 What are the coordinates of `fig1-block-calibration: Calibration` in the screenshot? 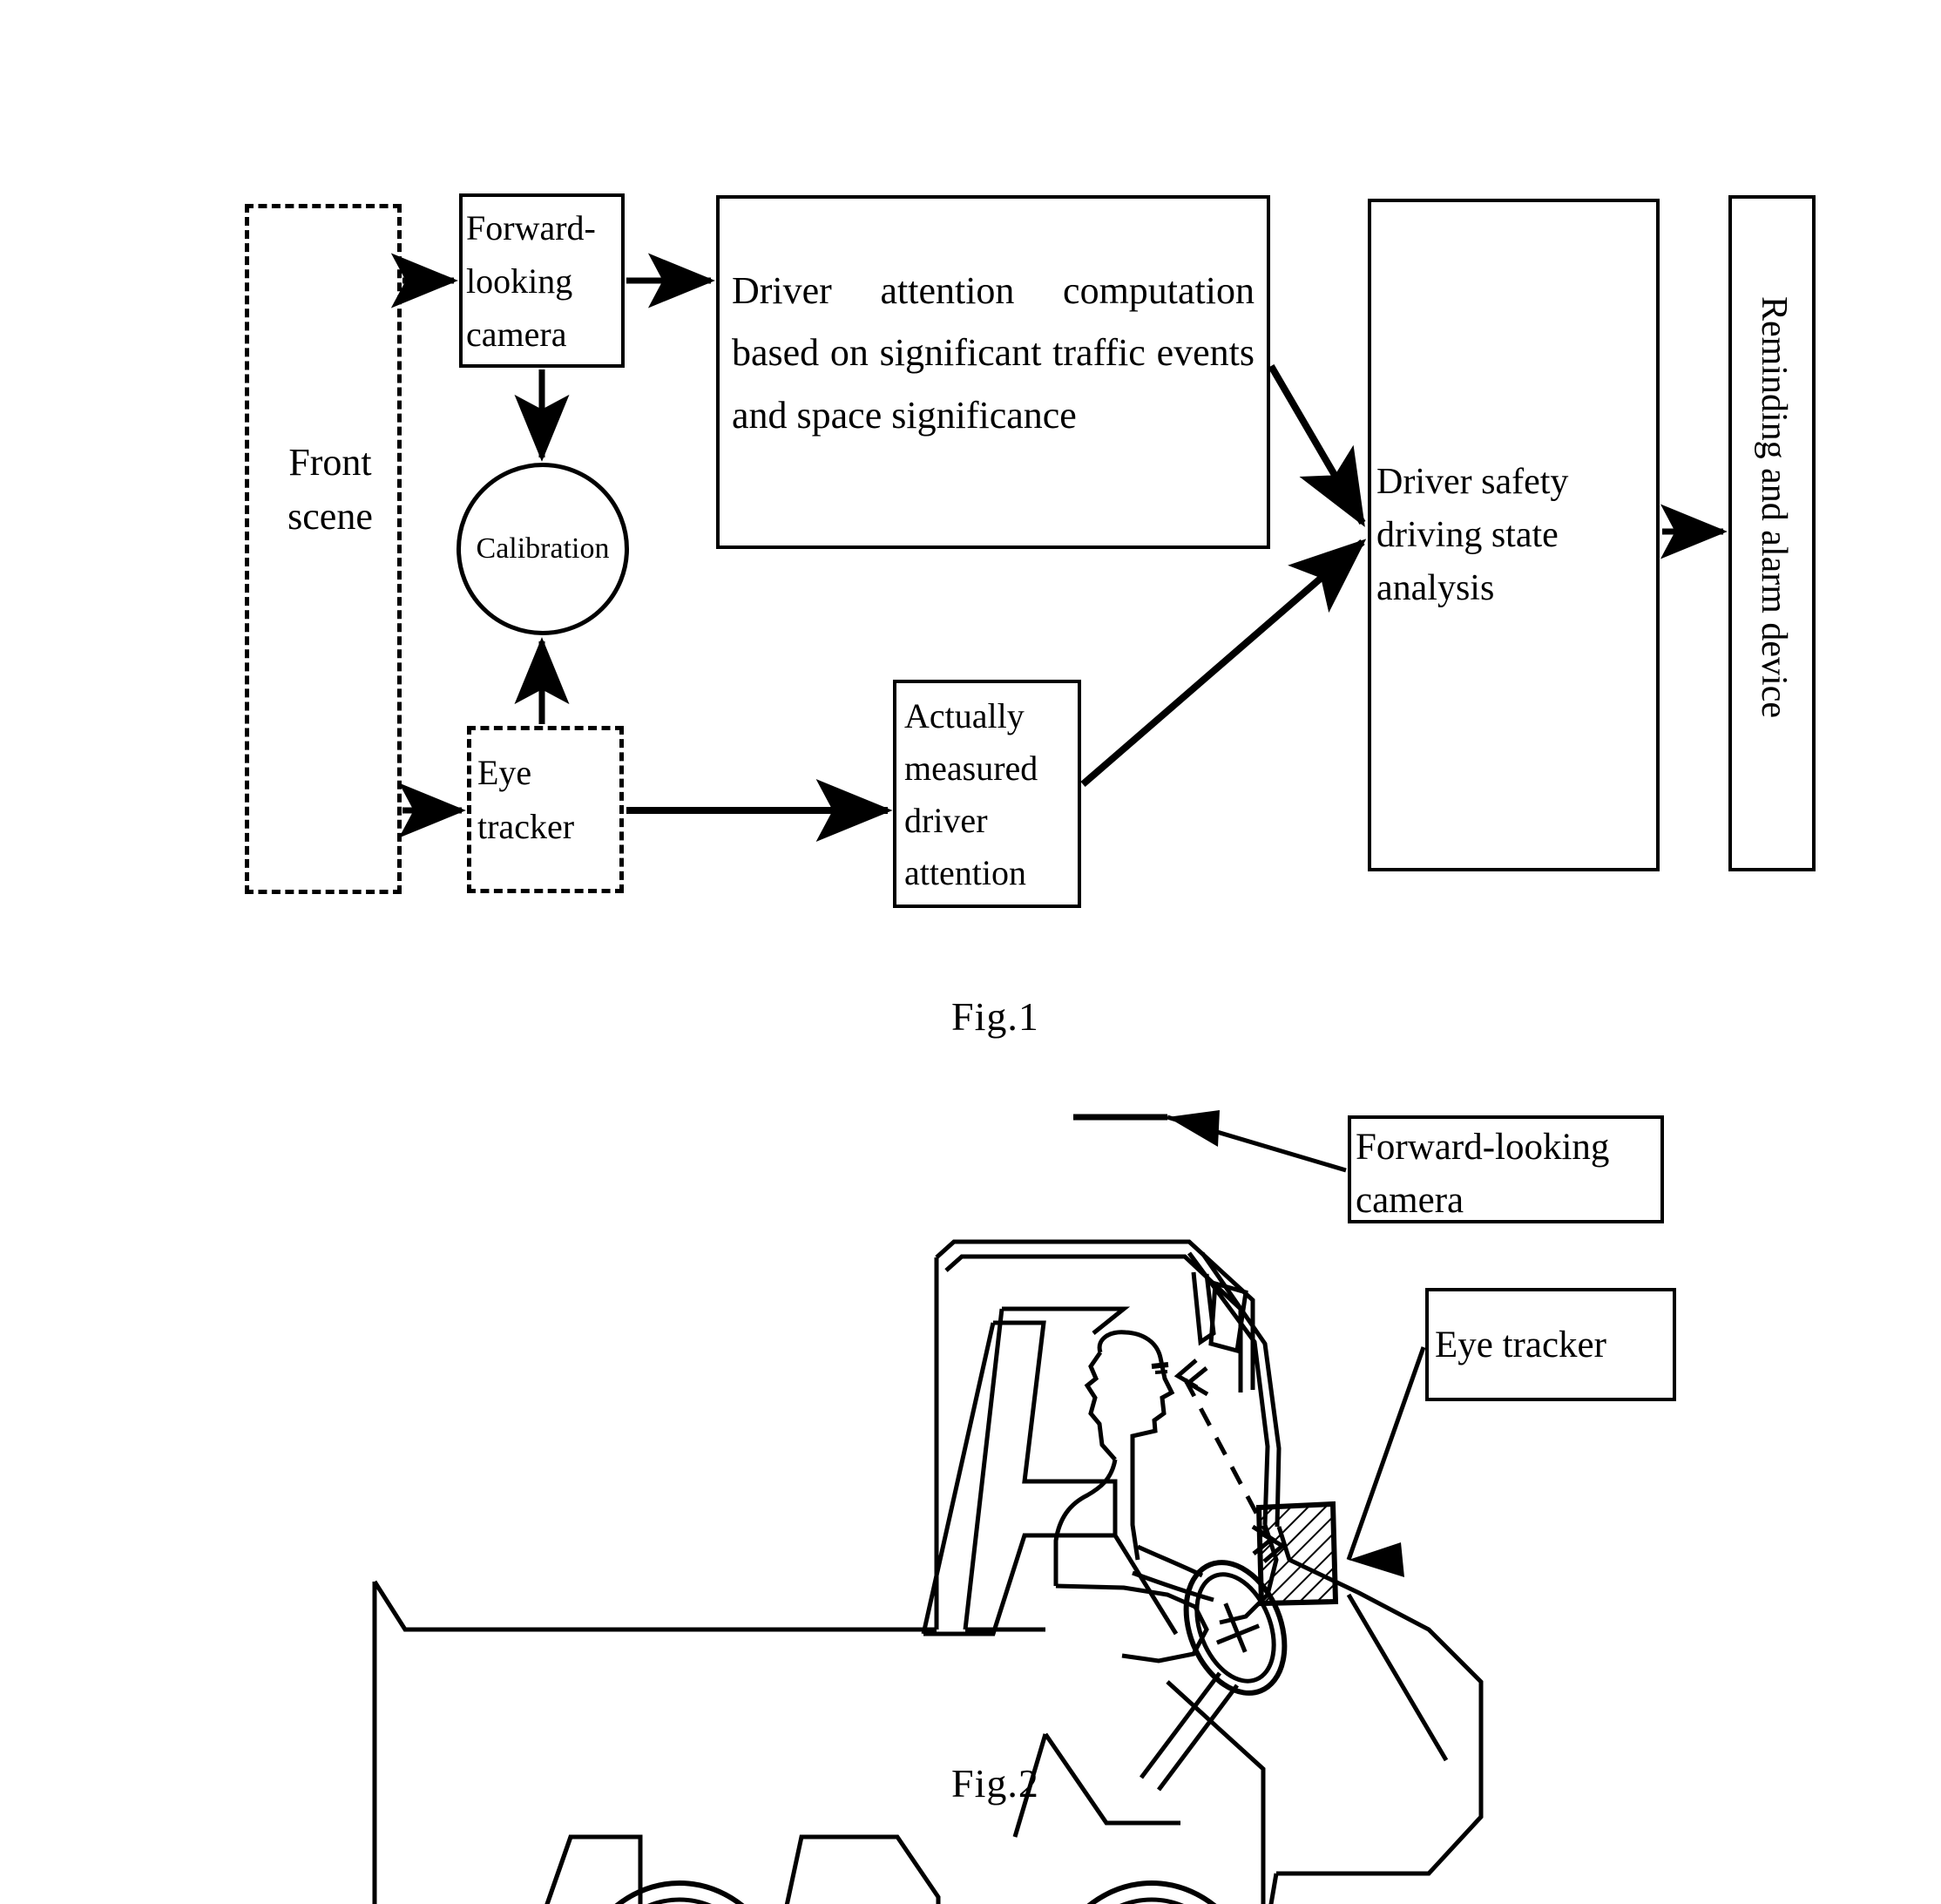 It's located at (543, 549).